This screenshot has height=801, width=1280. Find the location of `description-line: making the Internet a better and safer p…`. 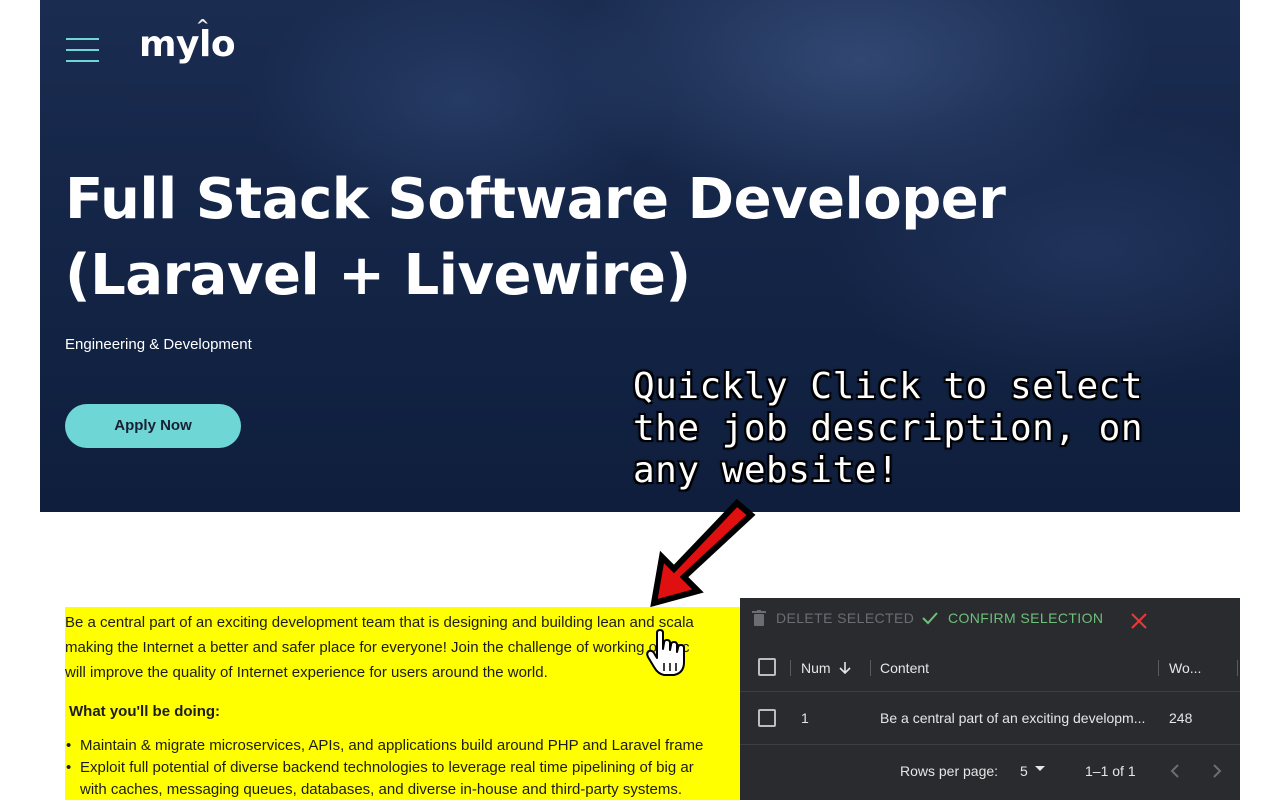

description-line: making the Internet a better and safer p… is located at coordinates (377, 647).